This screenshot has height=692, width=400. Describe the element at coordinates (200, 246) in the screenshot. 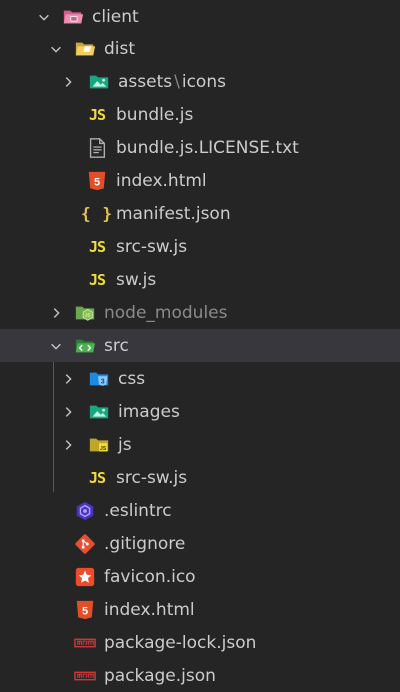

I see `file-dist-src-sw-js: JS src-sw.js` at that location.